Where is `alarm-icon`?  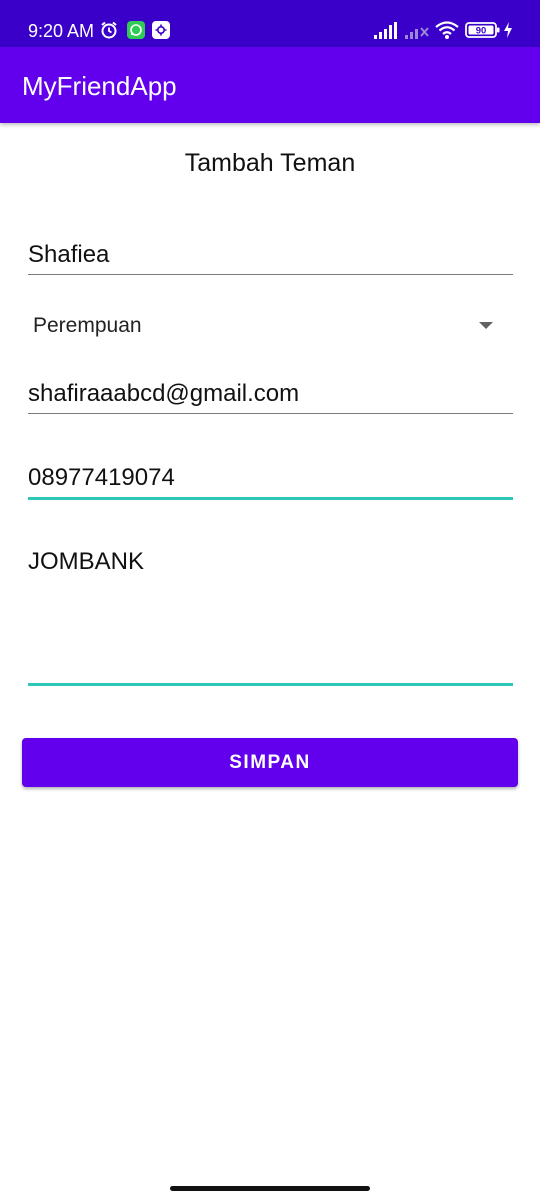
alarm-icon is located at coordinates (109, 30).